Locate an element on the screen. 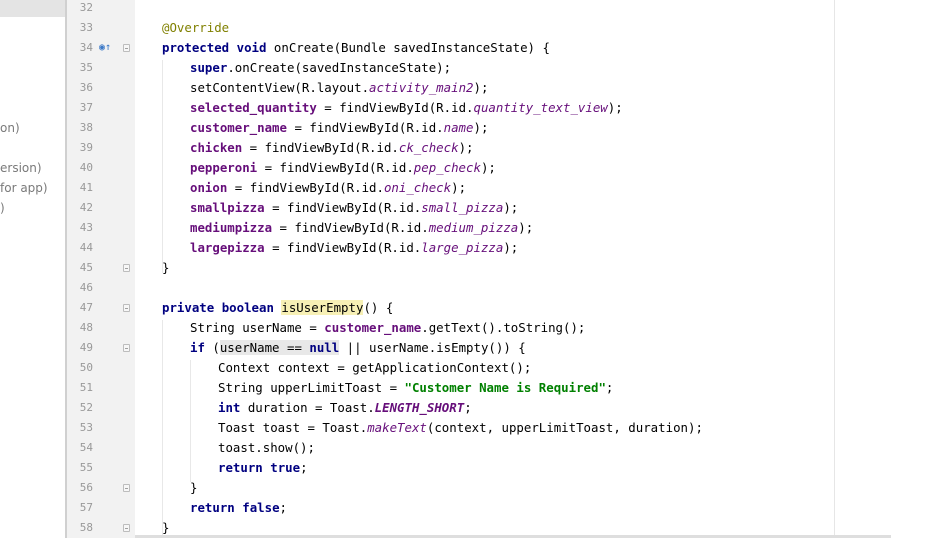 This screenshot has height=538, width=929. line-number: 40 is located at coordinates (80, 168).